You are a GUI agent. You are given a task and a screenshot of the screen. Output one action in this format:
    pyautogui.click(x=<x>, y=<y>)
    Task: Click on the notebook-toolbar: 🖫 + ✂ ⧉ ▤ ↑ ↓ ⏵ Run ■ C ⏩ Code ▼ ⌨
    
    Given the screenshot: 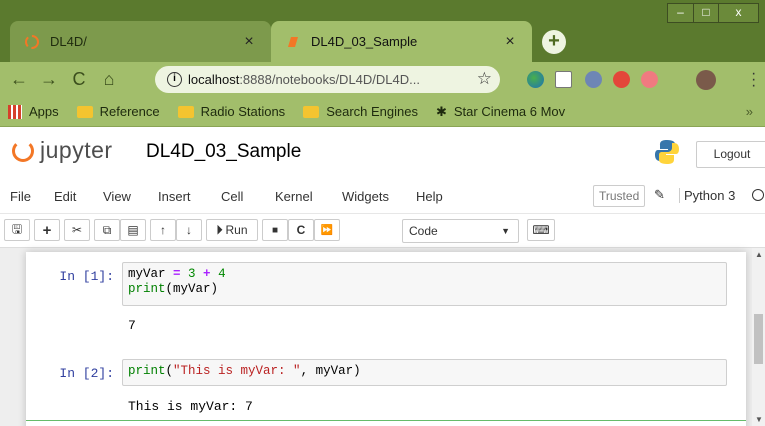 What is the action you would take?
    pyautogui.click(x=382, y=231)
    